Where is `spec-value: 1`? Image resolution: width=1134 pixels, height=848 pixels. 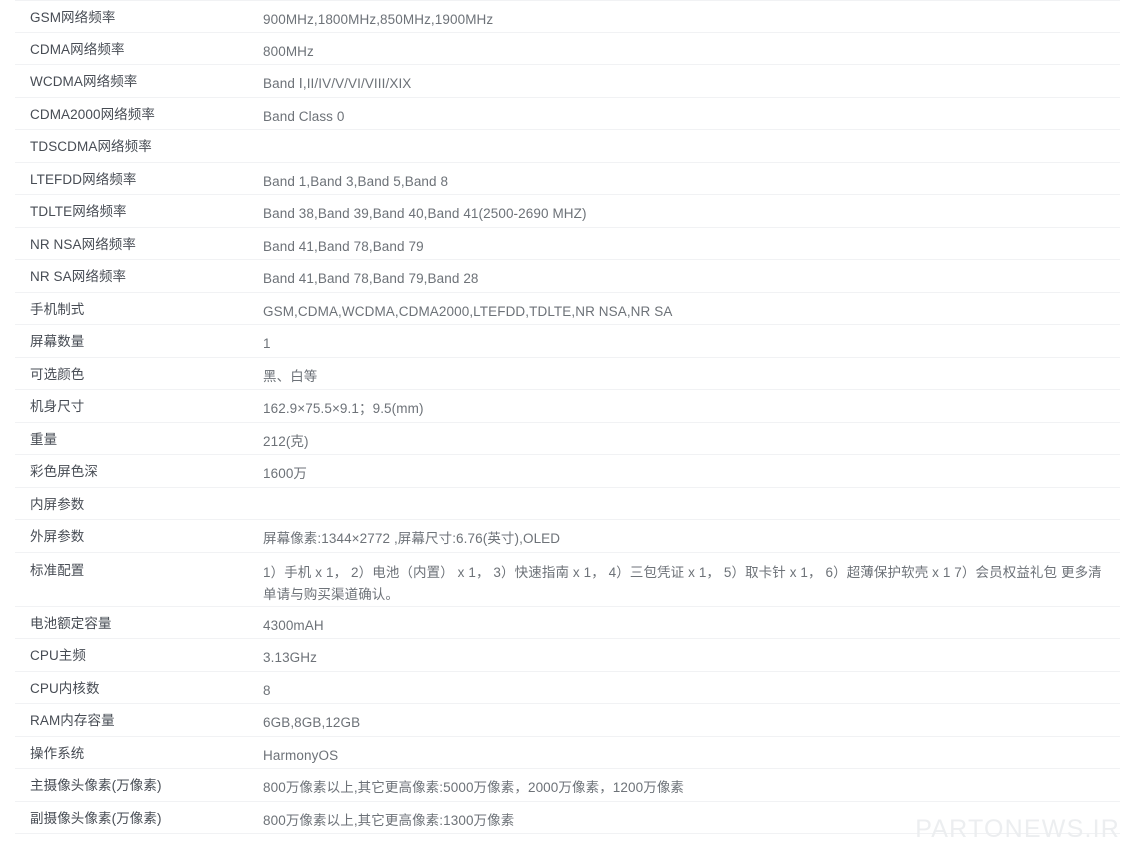 spec-value: 1 is located at coordinates (267, 343).